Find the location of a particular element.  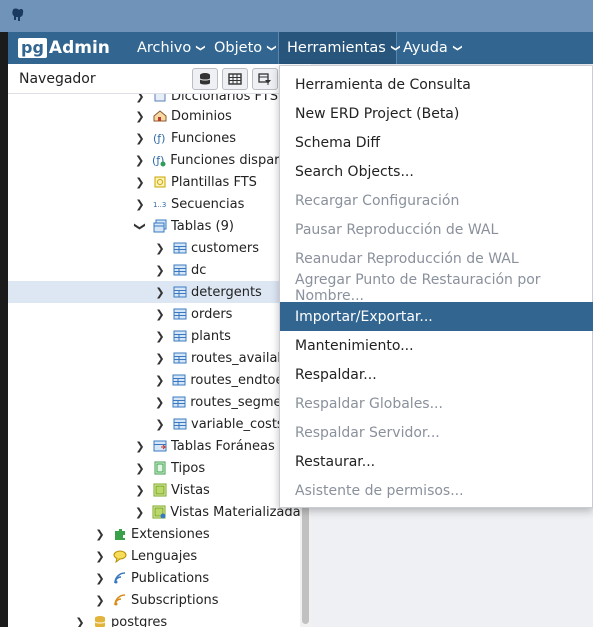

materialized-view-icon is located at coordinates (159, 512).